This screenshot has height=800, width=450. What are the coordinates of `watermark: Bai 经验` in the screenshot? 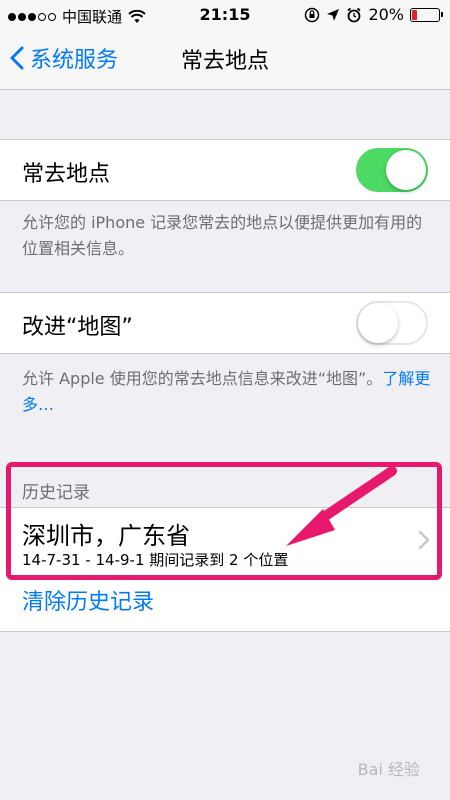 It's located at (388, 769).